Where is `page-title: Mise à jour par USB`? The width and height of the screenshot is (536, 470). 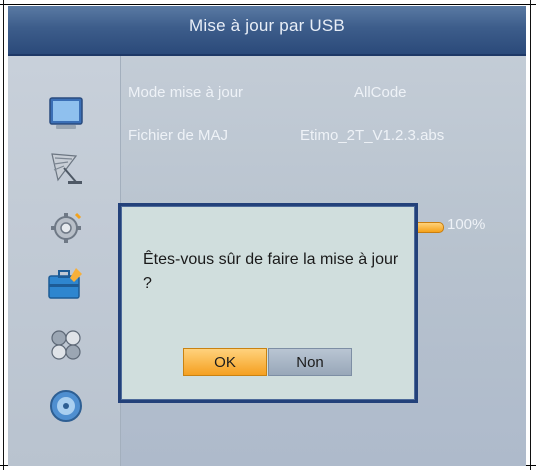
page-title: Mise à jour par USB is located at coordinates (267, 25).